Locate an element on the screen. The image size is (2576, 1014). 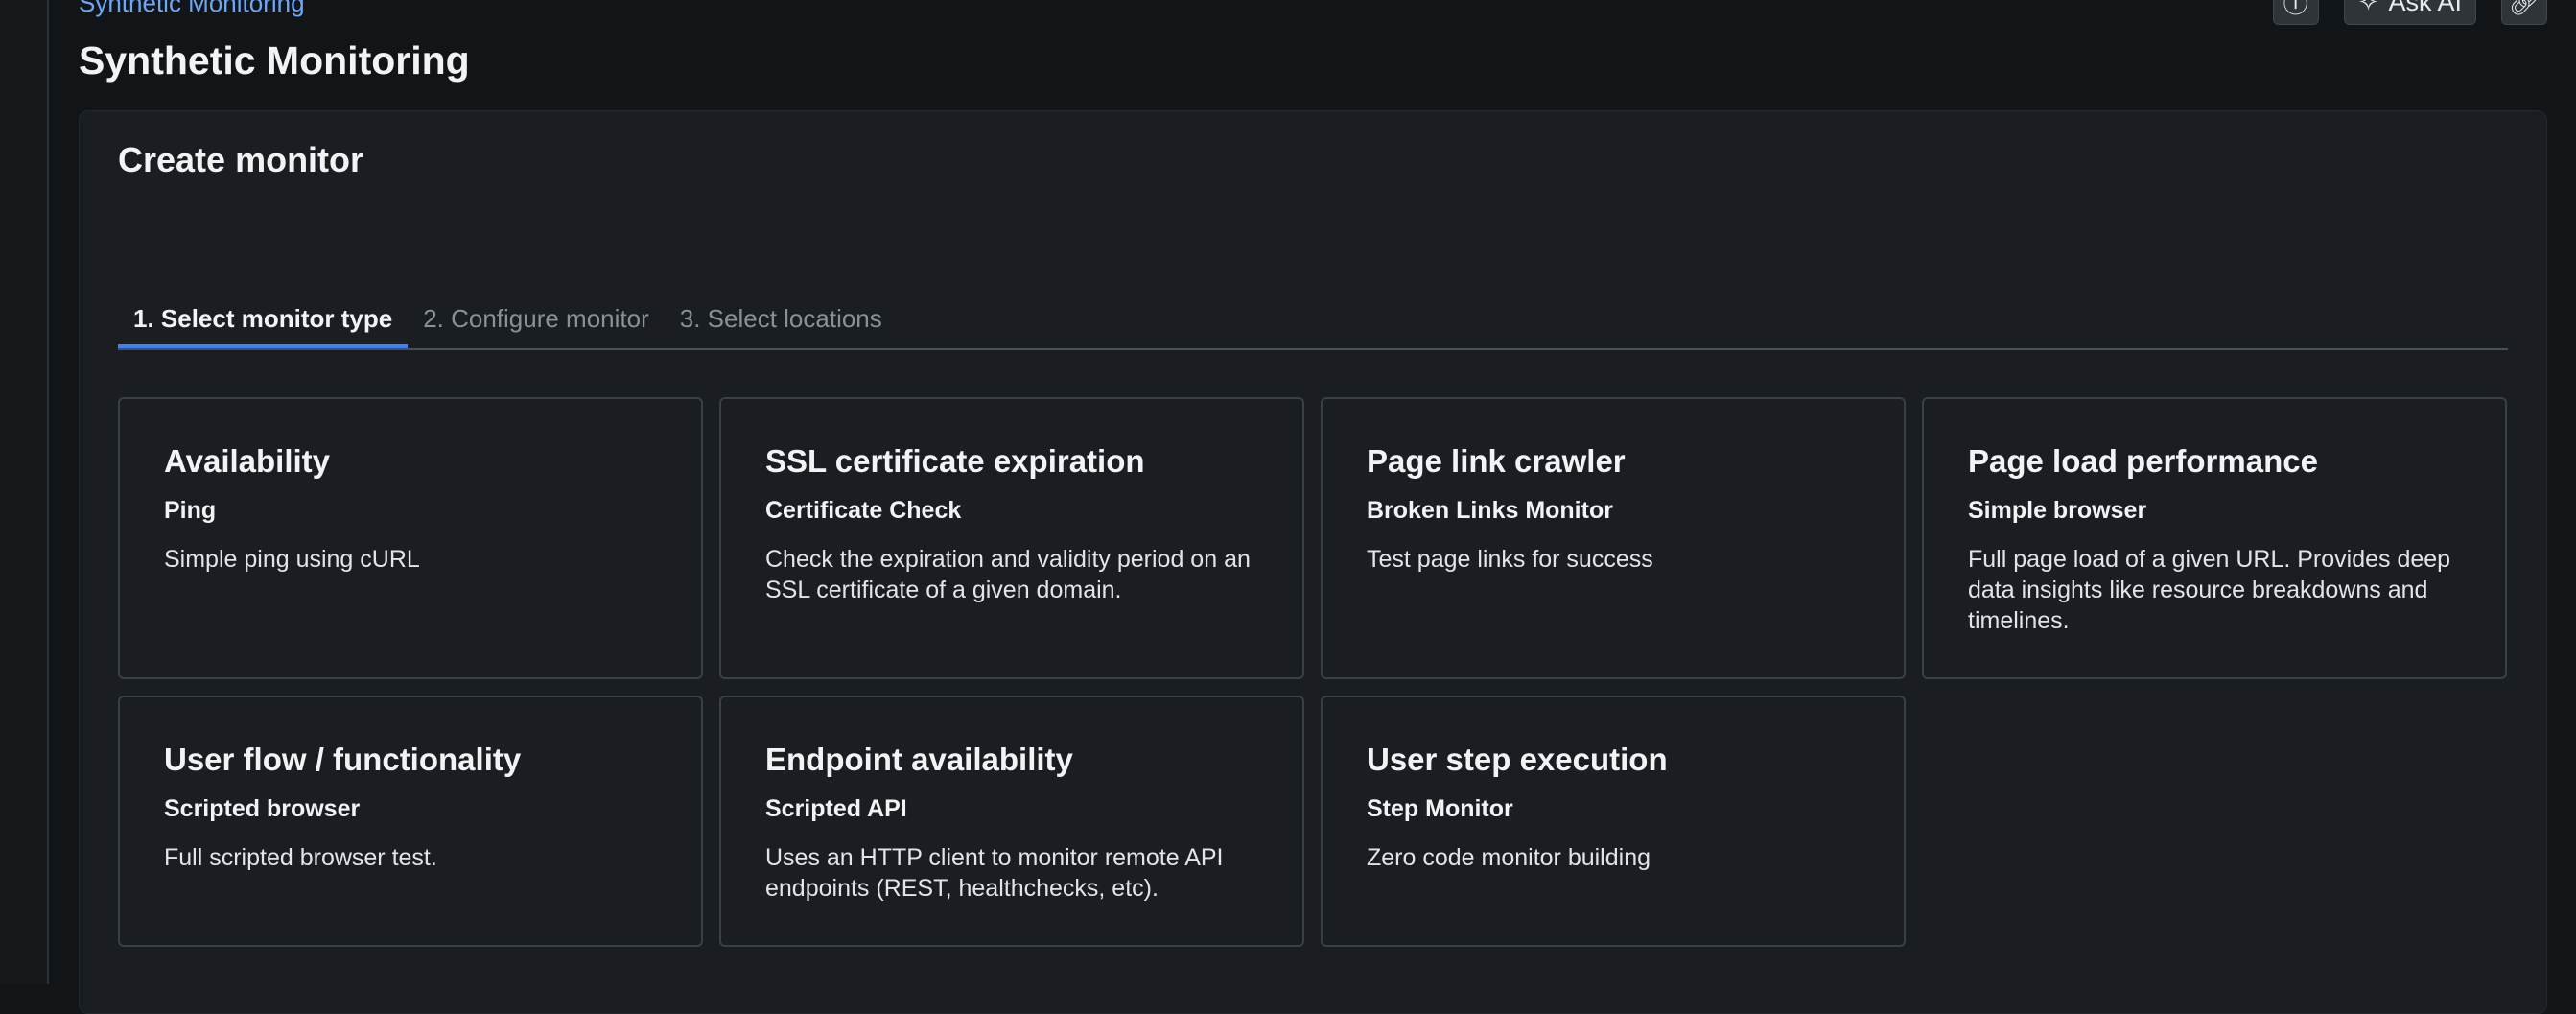
monitor-card-availability: Availability Ping Simple ping using cURL is located at coordinates (410, 538).